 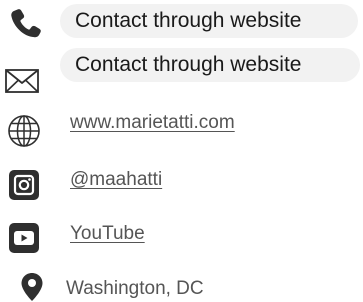 I want to click on phone-contact-label: Contact through website, so click(x=188, y=20).